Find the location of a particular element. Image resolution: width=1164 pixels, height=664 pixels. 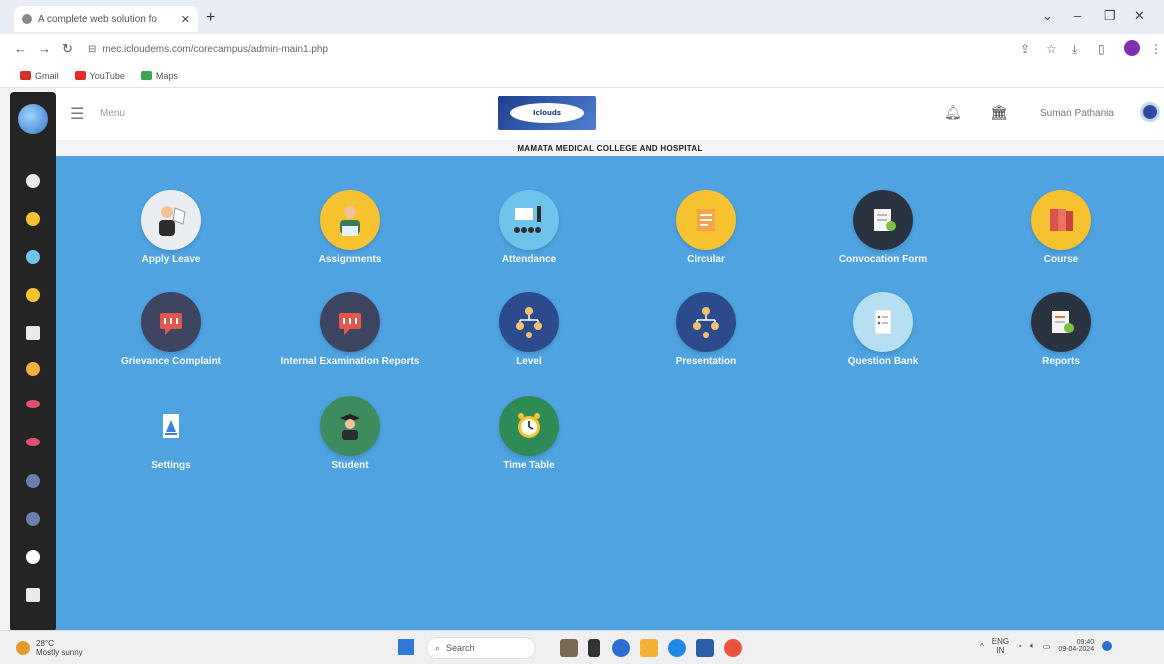

battery-icon: ▭ is located at coordinates (1047, 646).